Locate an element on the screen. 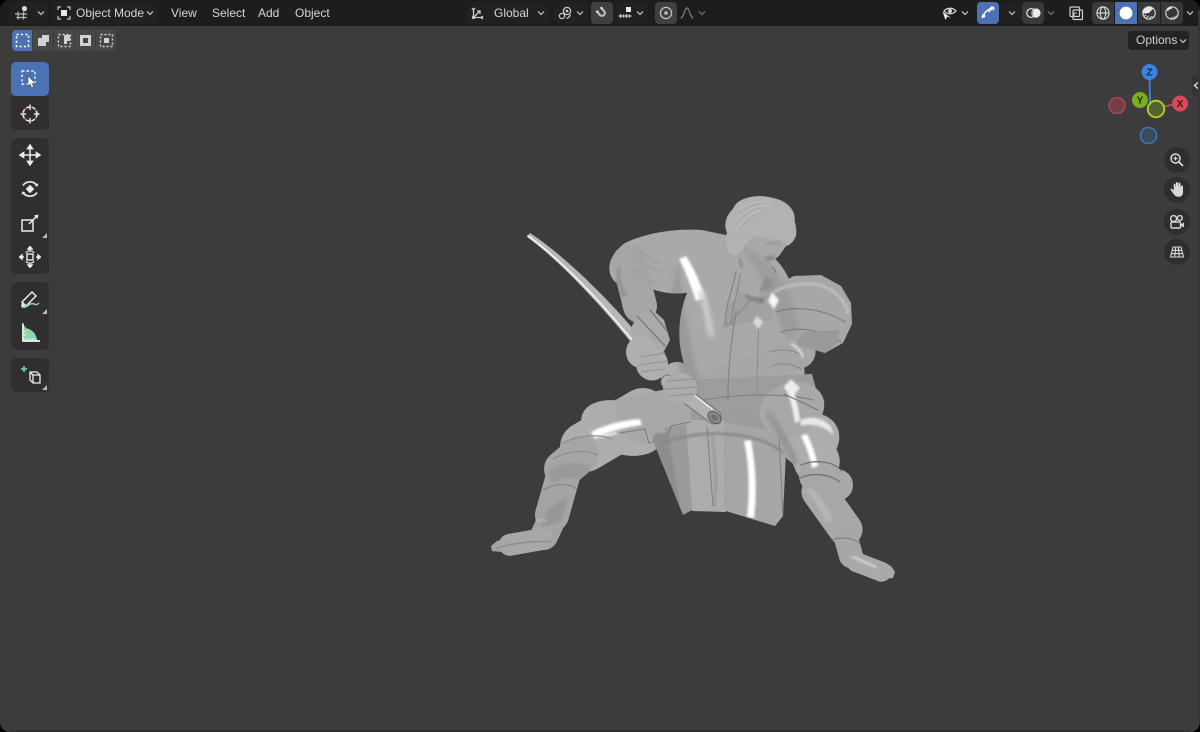 This screenshot has width=1200, height=732. svg-text: Z is located at coordinates (1149, 73).